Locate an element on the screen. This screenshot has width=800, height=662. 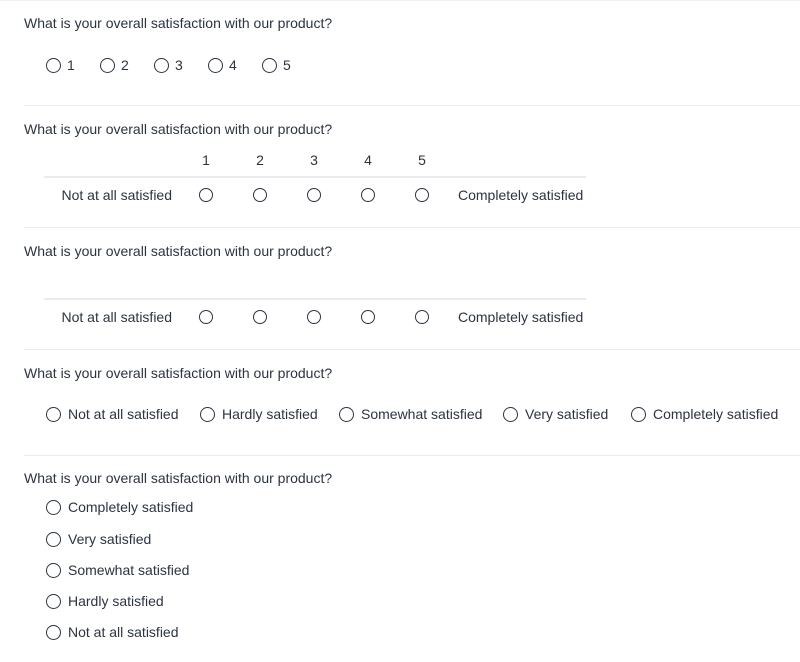
column-header-1: 1 is located at coordinates (206, 160).